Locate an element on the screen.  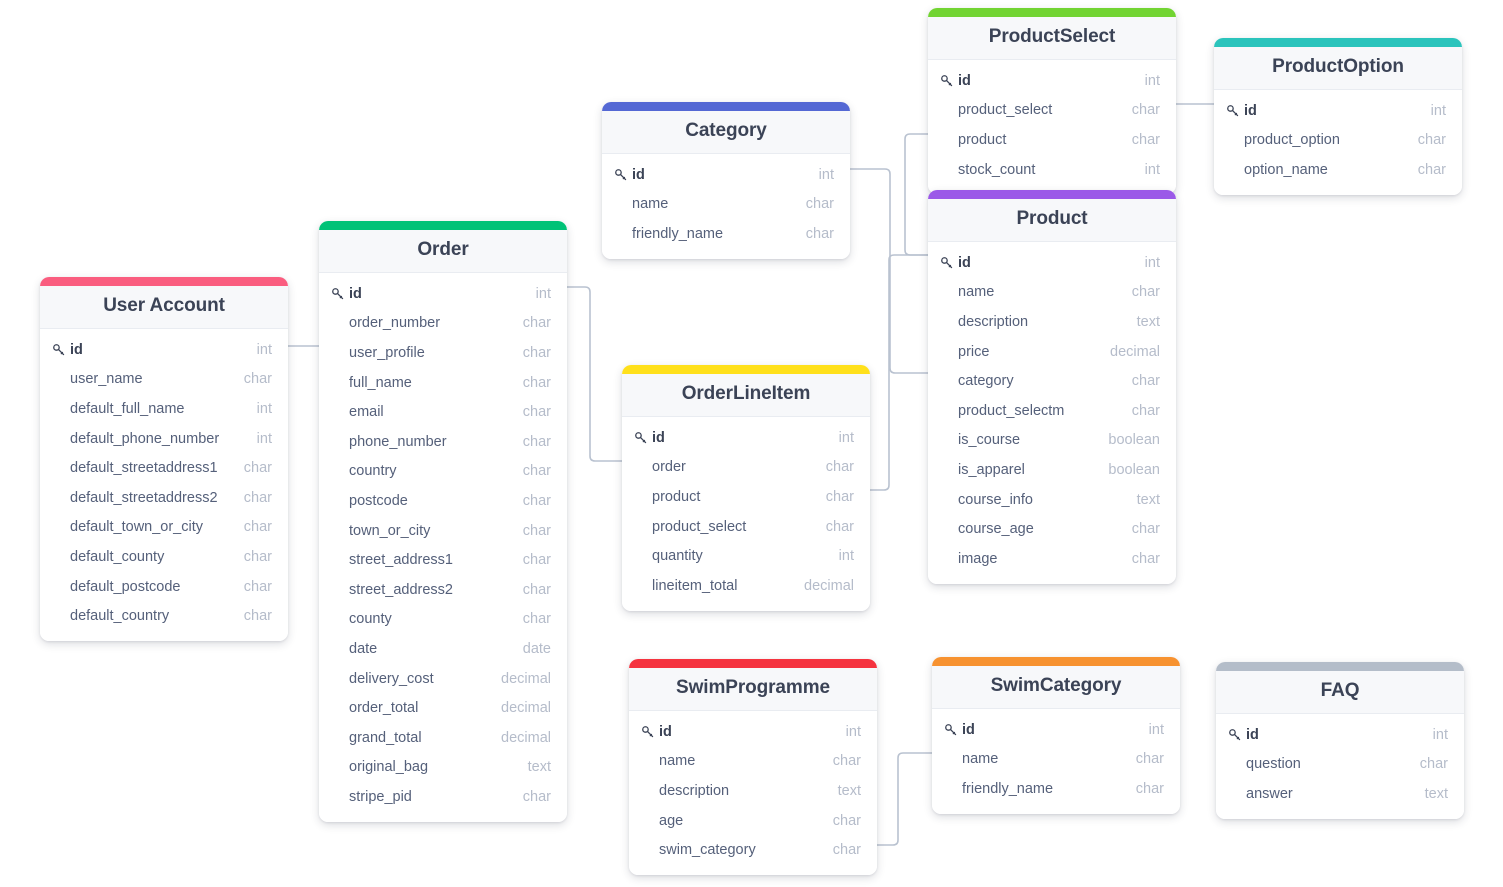
field-name: user_name is located at coordinates (106, 379).